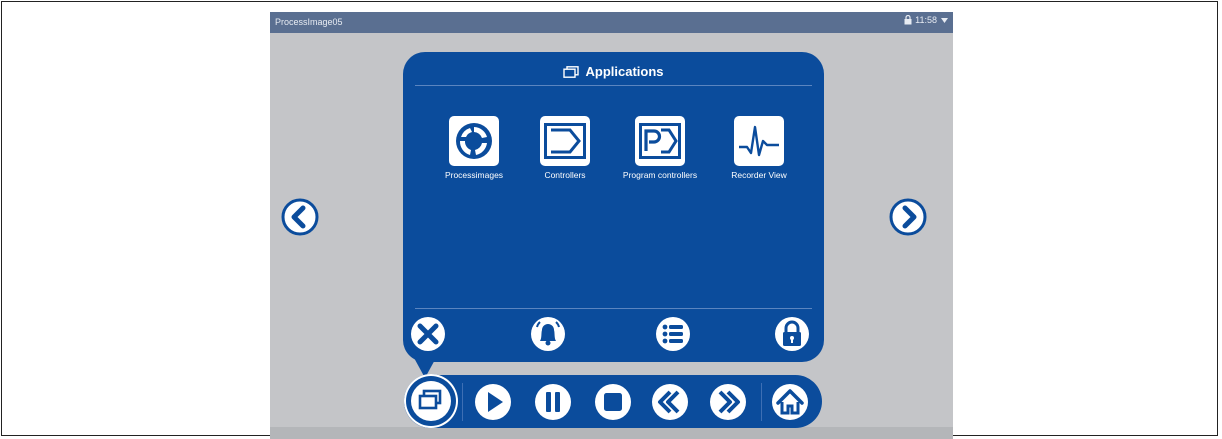  I want to click on bottom-toolbar, so click(613, 401).